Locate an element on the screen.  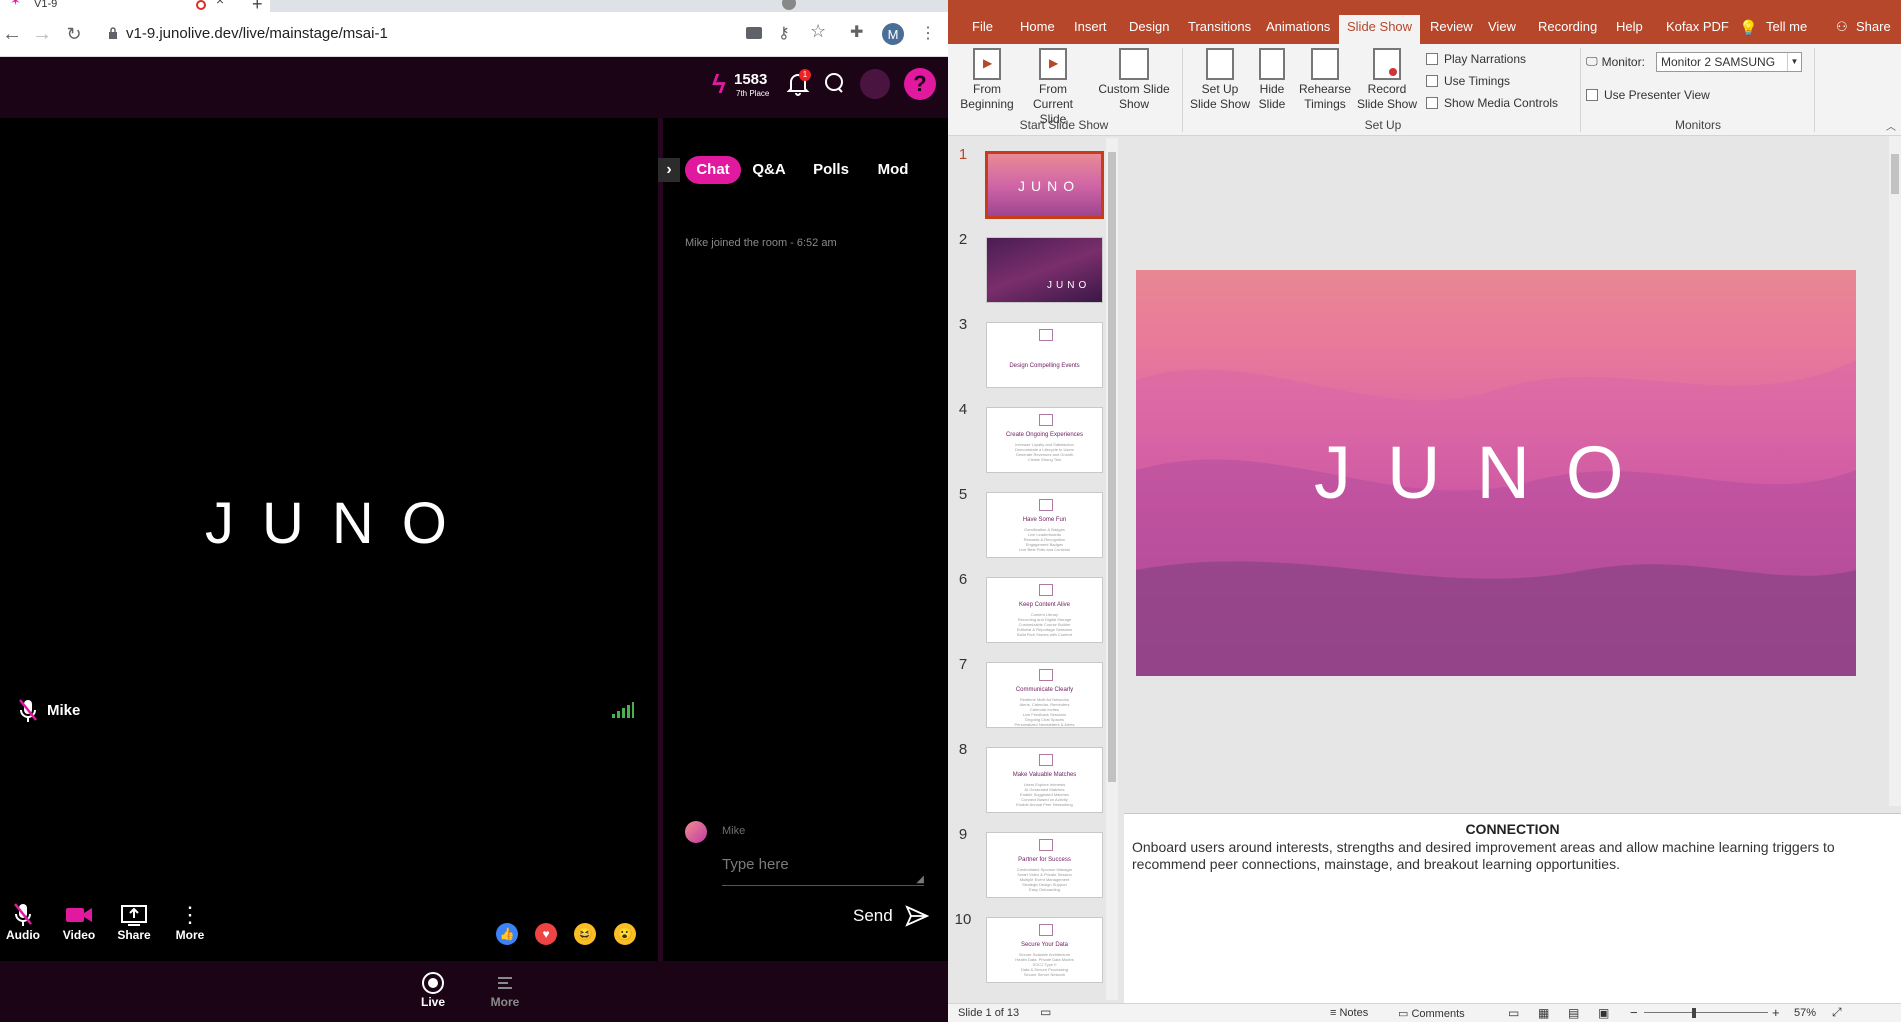
menu-recording: Recording is located at coordinates (1567, 26).